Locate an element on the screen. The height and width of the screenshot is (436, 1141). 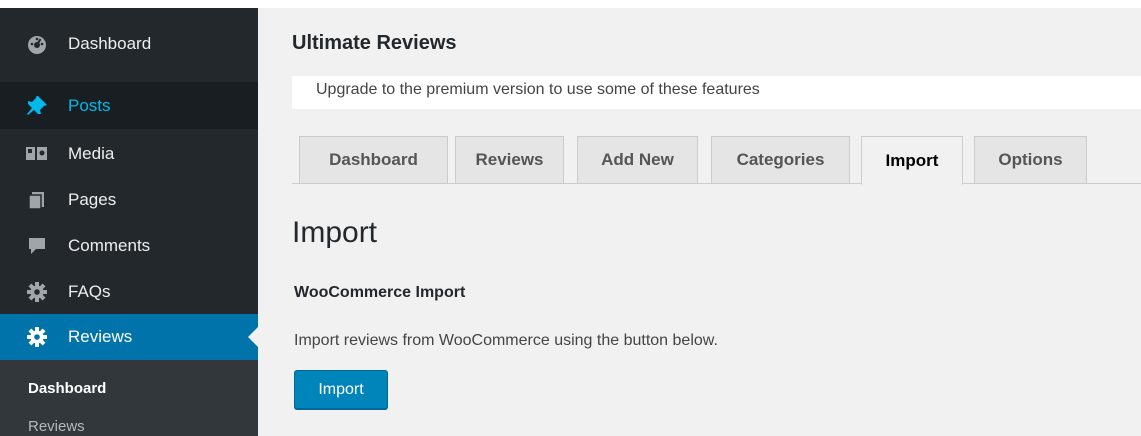
comment-icon is located at coordinates (37, 246).